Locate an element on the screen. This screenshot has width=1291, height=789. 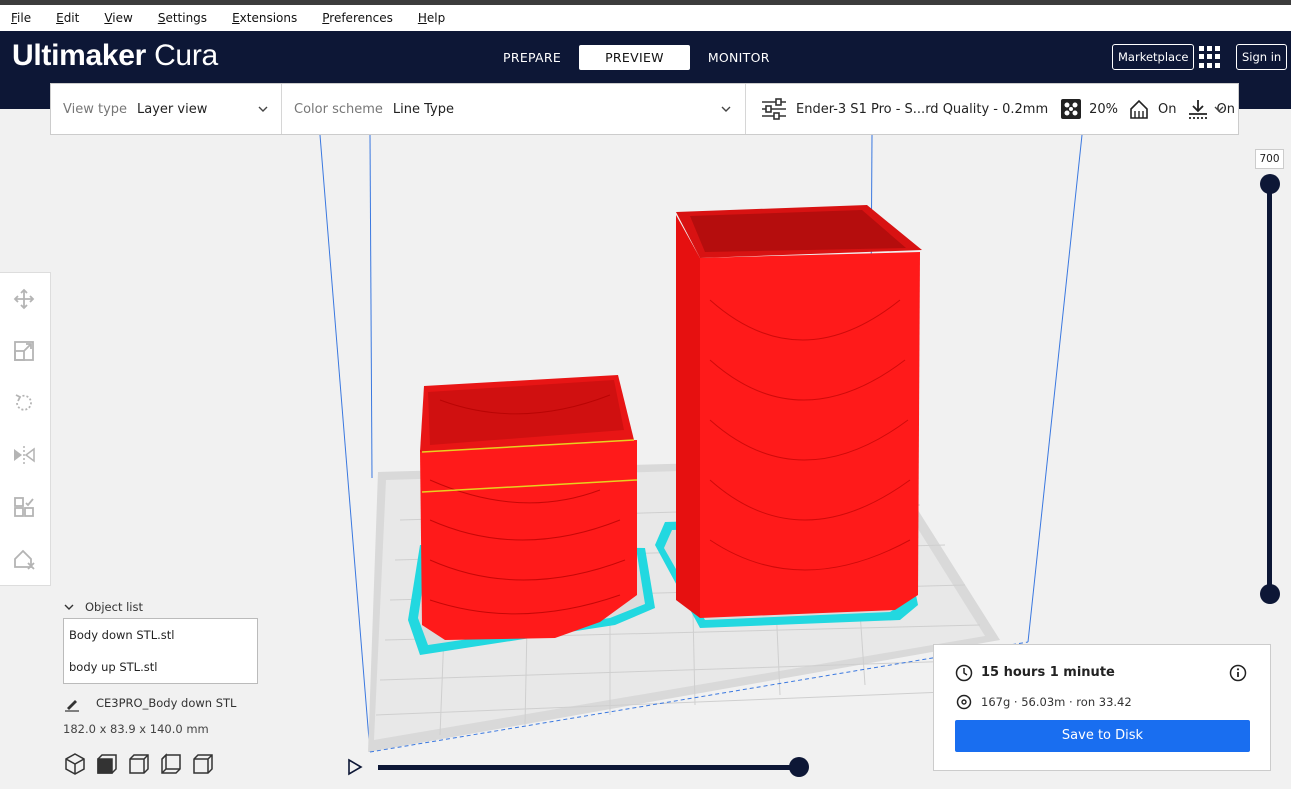
menu-view: View is located at coordinates (118, 18).